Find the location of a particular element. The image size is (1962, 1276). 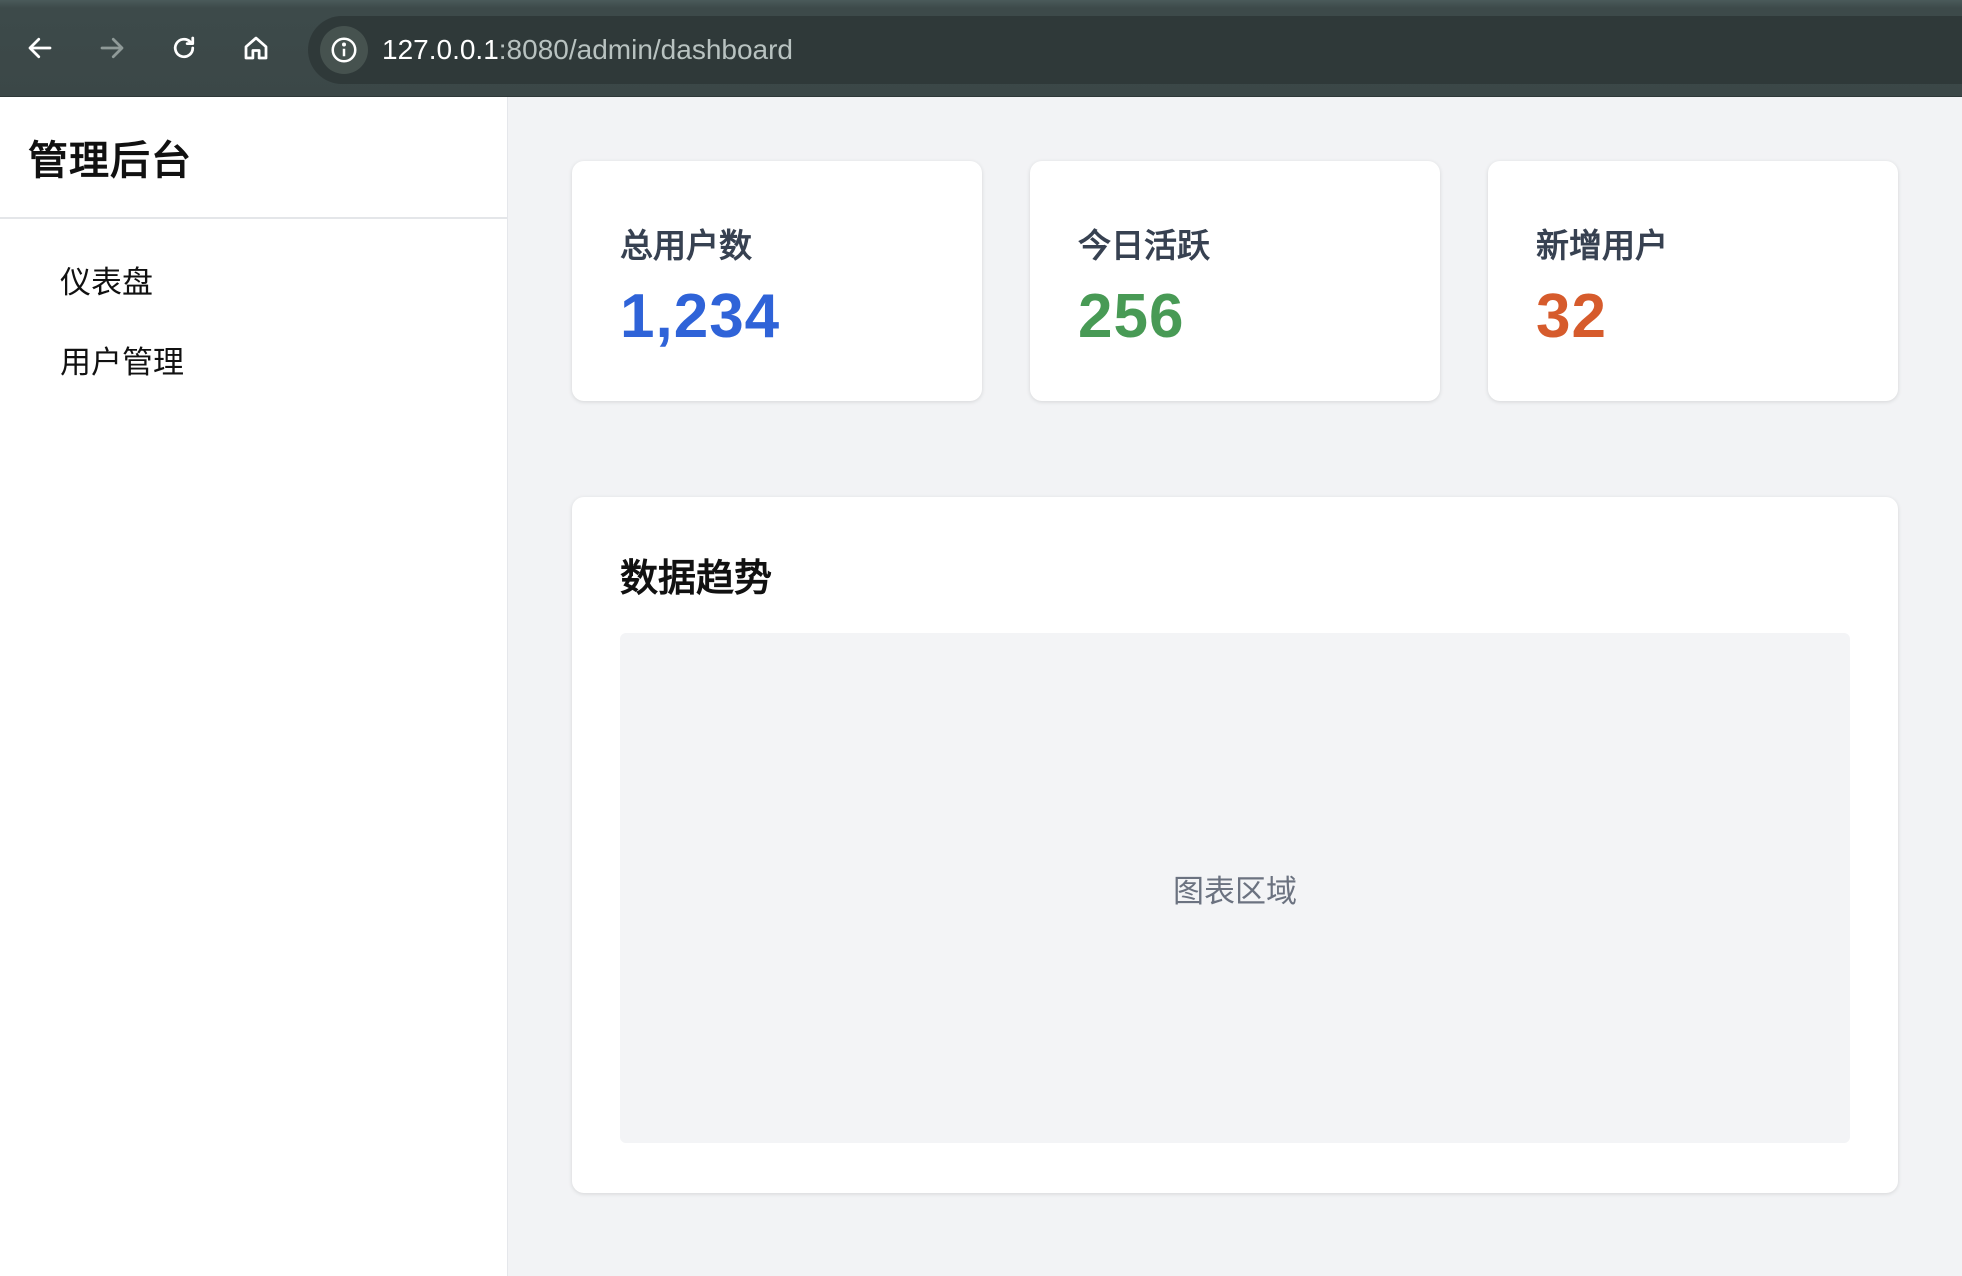

site-info-button is located at coordinates (344, 50).